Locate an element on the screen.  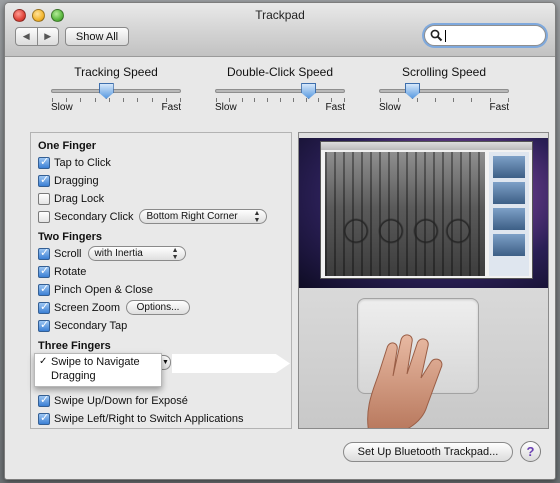
swipe-switch-apps-option: Swipe Left/Right to Switch Applications is located at coordinates (141, 418).